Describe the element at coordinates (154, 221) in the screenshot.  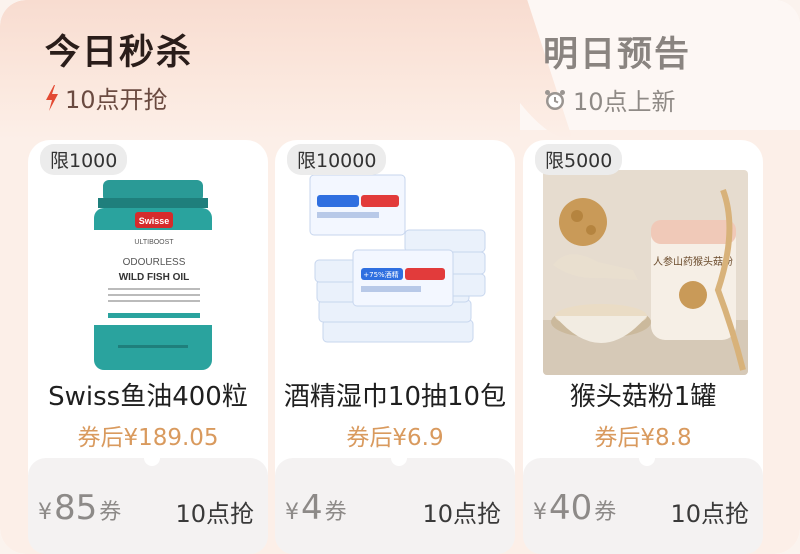
I see `fish-oil-brand: Swisse` at that location.